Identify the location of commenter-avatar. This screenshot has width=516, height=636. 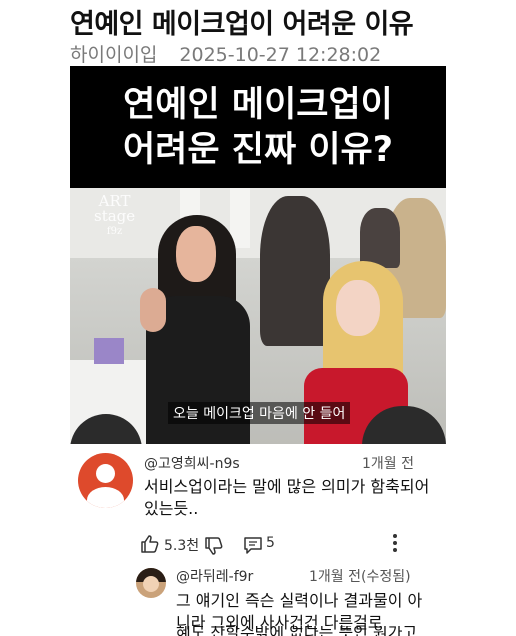
(105, 480).